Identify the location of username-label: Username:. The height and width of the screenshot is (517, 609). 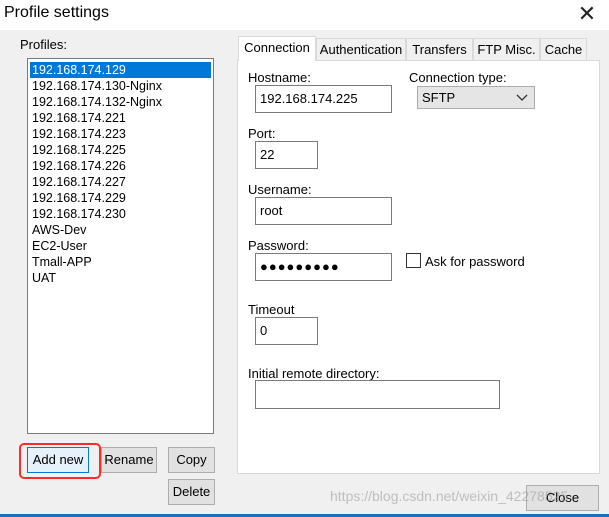
(280, 189).